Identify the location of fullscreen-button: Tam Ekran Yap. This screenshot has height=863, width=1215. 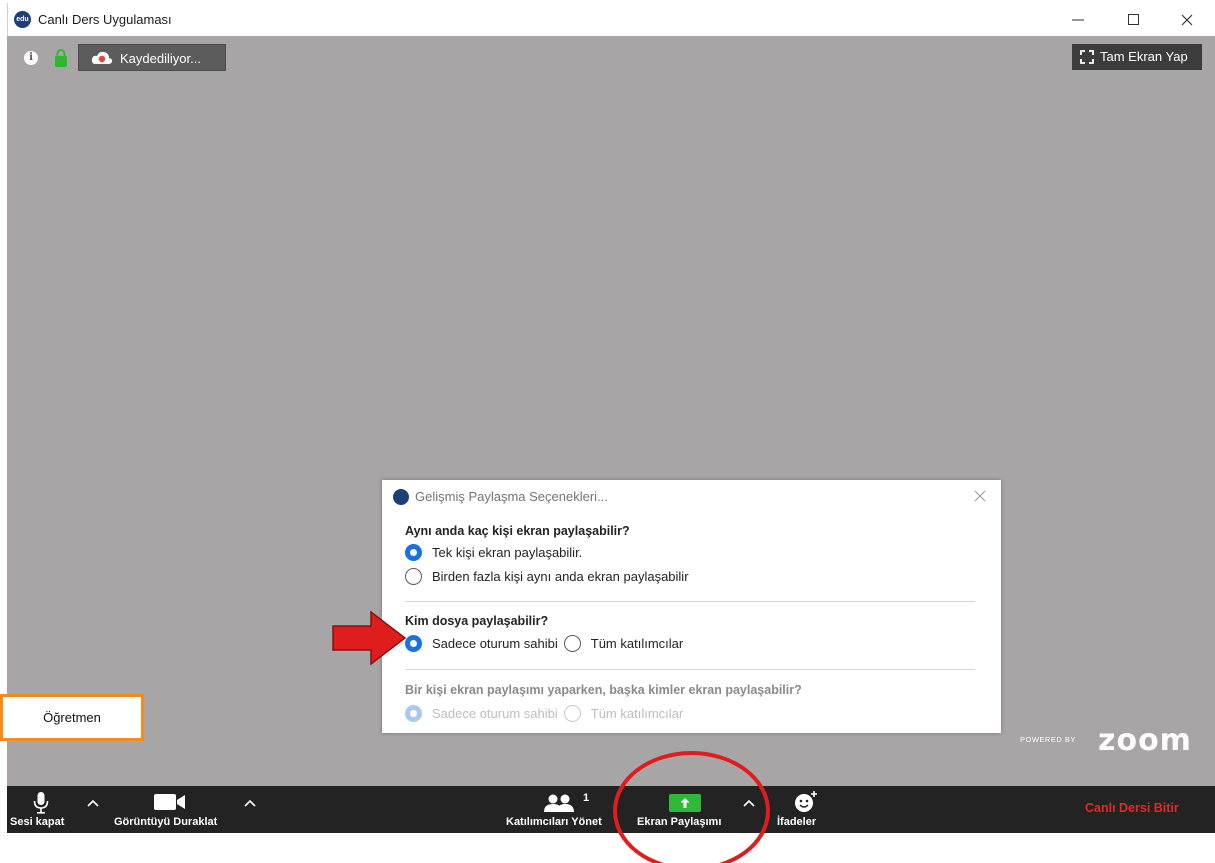
(1137, 57).